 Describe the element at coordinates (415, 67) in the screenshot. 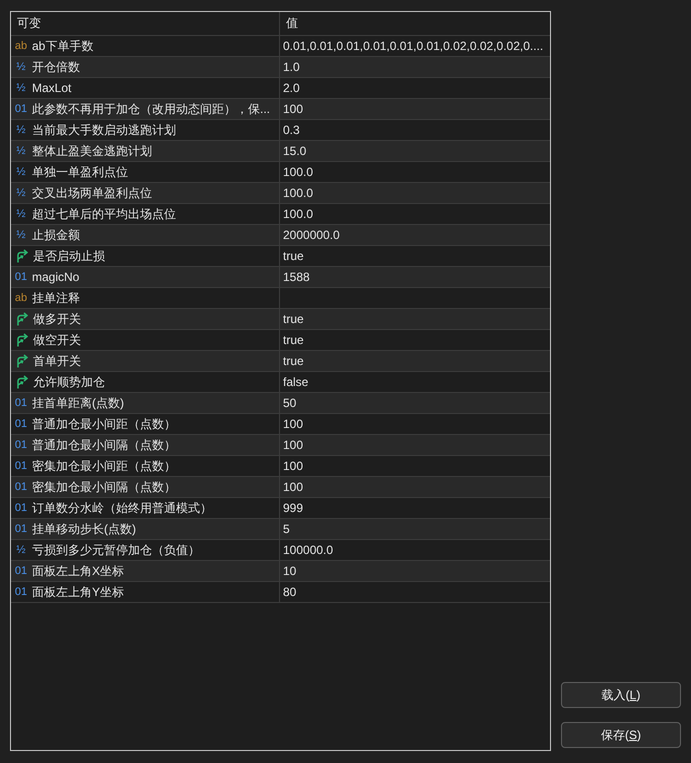

I see `value-cell: 1.0` at that location.